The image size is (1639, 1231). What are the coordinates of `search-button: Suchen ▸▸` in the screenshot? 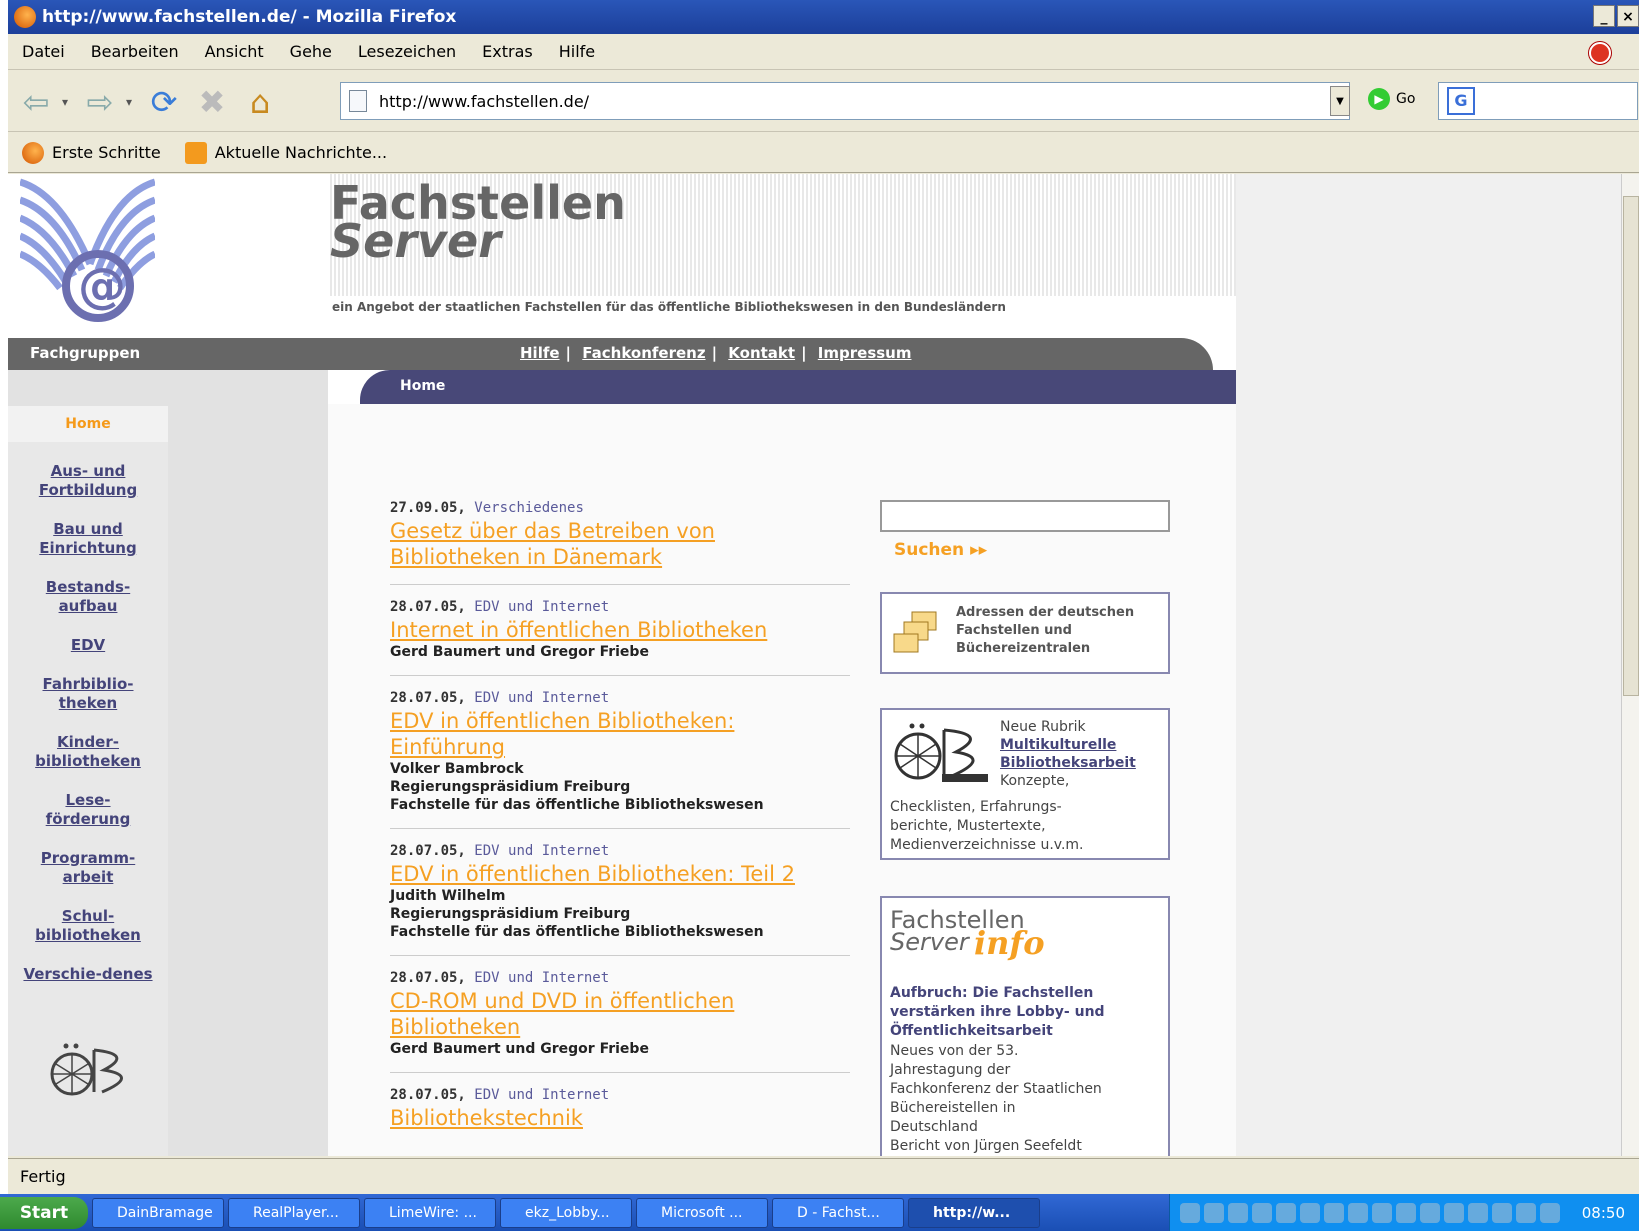 It's located at (940, 550).